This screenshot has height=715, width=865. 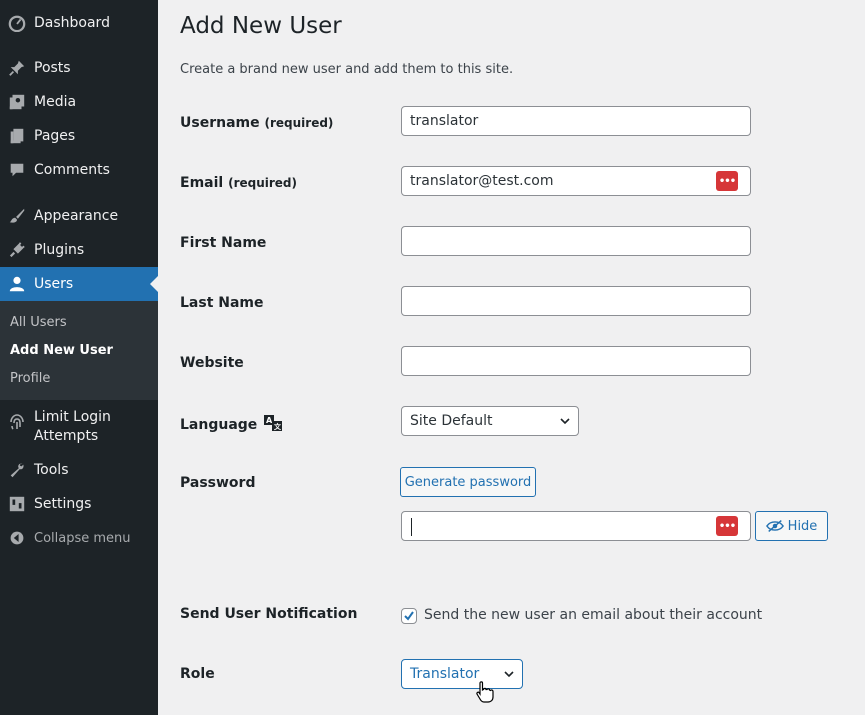 I want to click on menu-appearance: Appearance, so click(x=79, y=216).